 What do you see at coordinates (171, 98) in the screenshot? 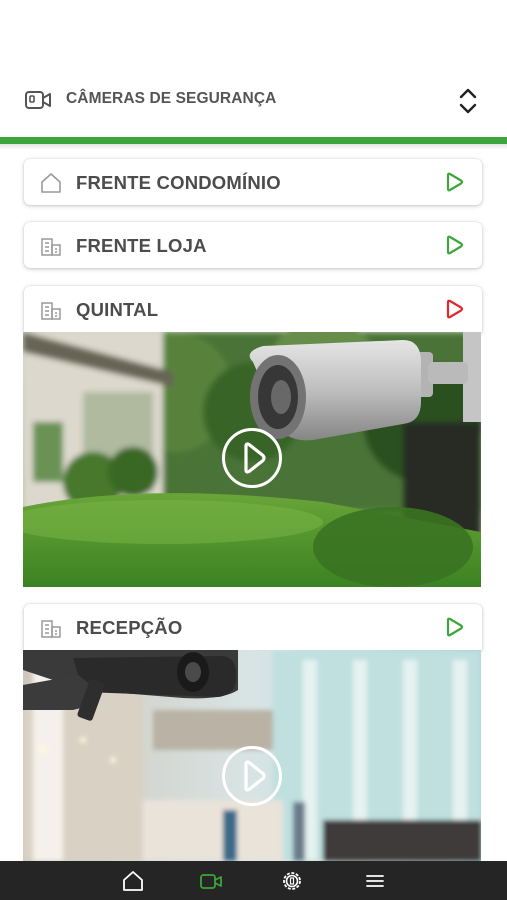
I see `page-title: CÂMERAS DE SEGURANÇA` at bounding box center [171, 98].